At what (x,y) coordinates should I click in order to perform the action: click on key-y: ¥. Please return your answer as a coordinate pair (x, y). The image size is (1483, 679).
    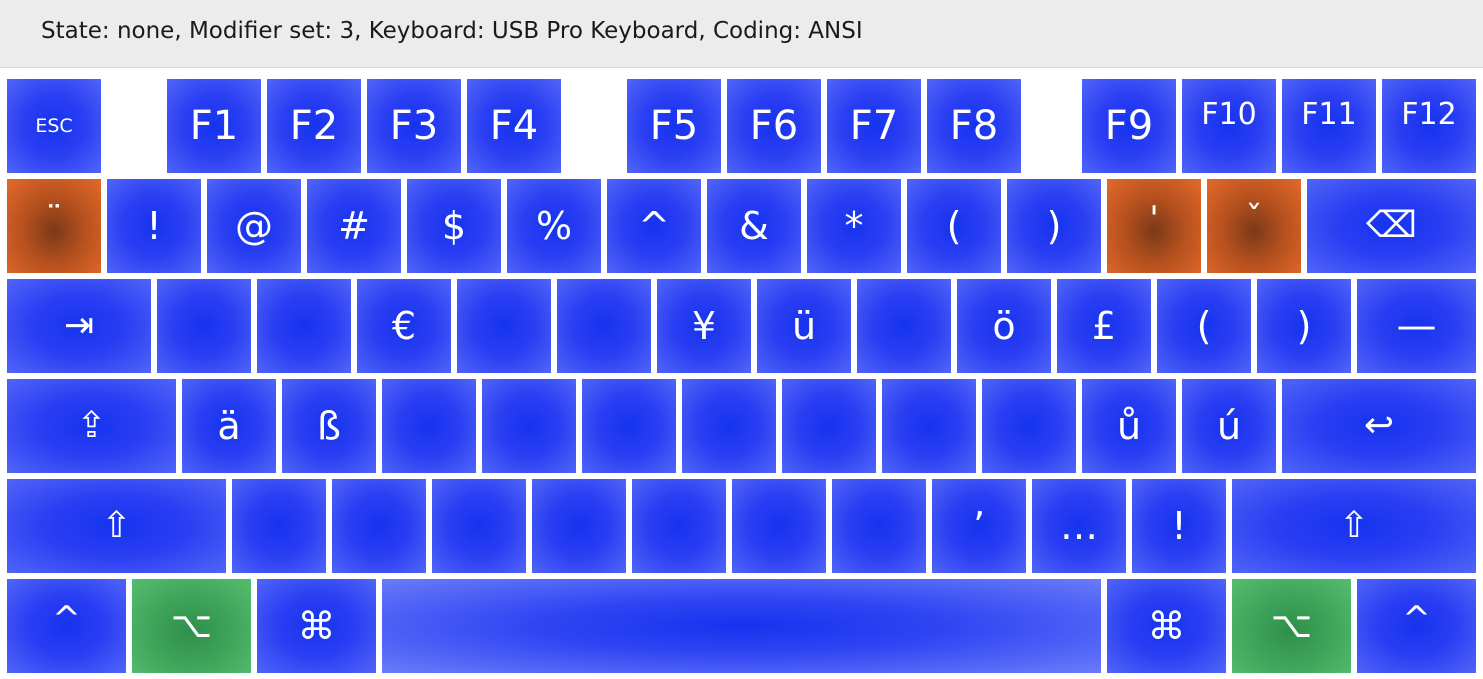
    Looking at the image, I should click on (704, 326).